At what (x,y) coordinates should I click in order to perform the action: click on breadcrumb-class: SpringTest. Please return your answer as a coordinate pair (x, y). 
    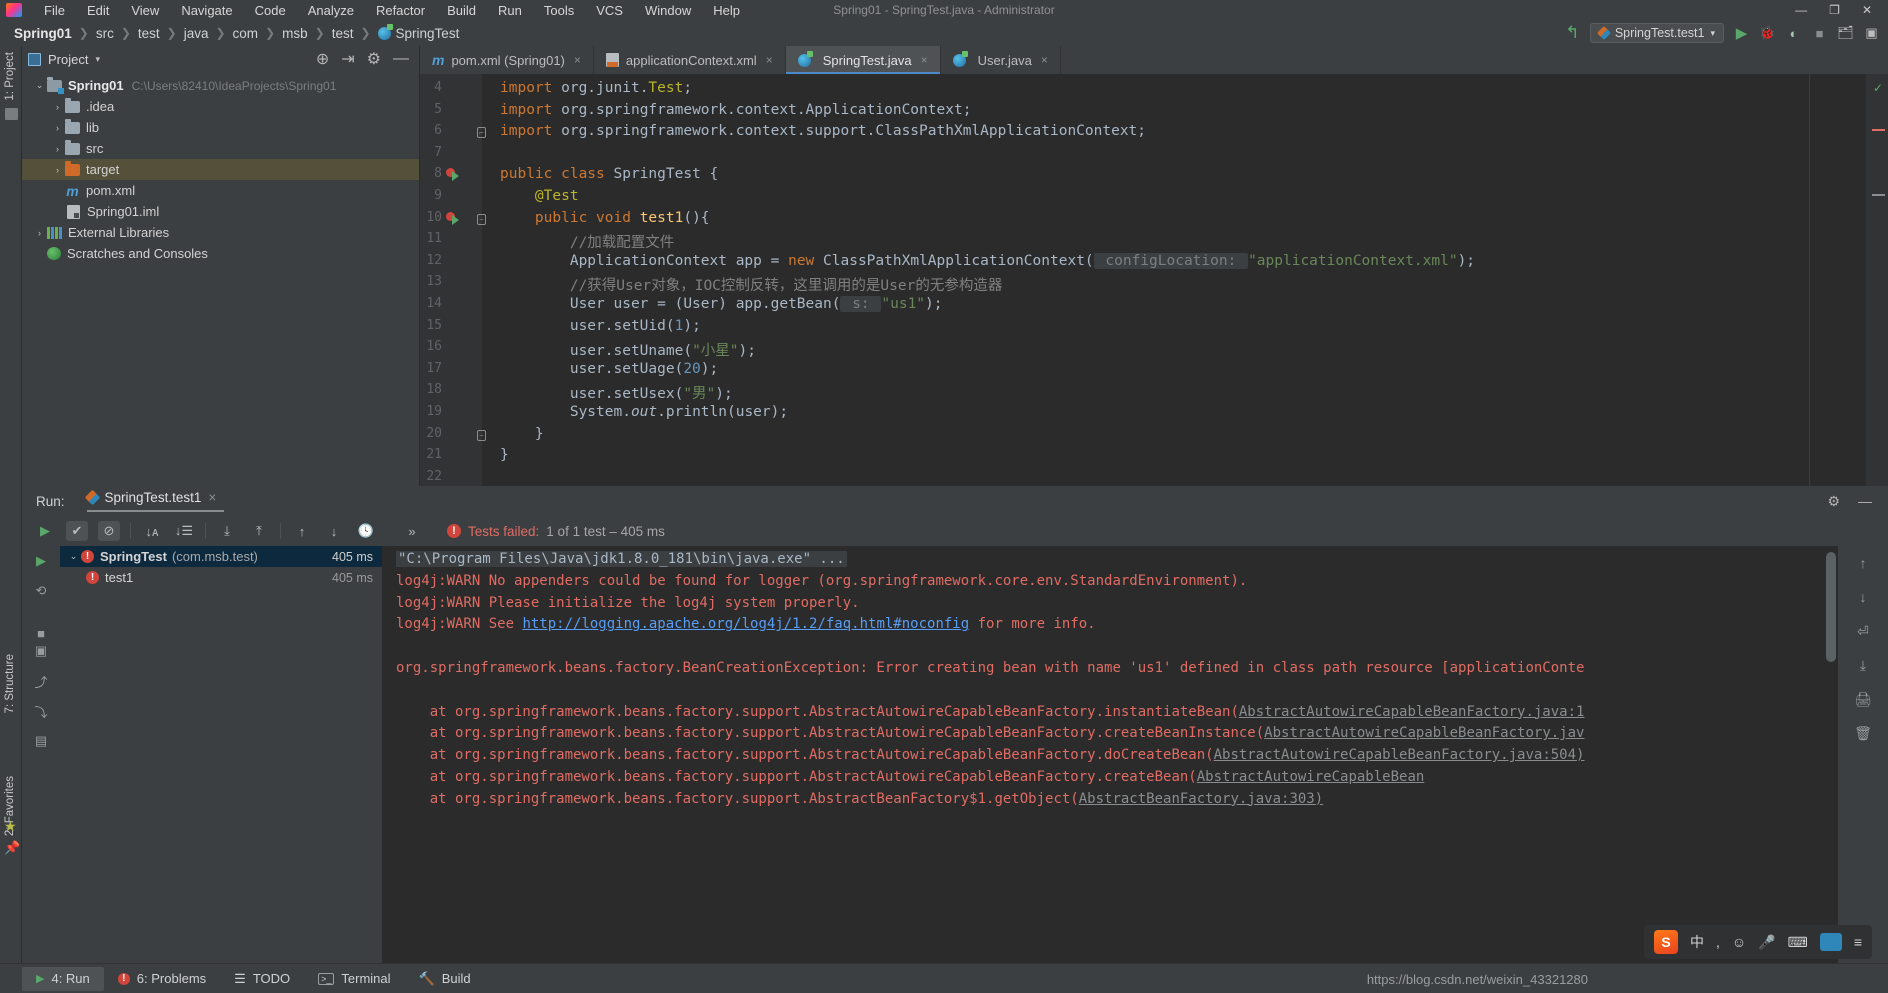
    Looking at the image, I should click on (428, 33).